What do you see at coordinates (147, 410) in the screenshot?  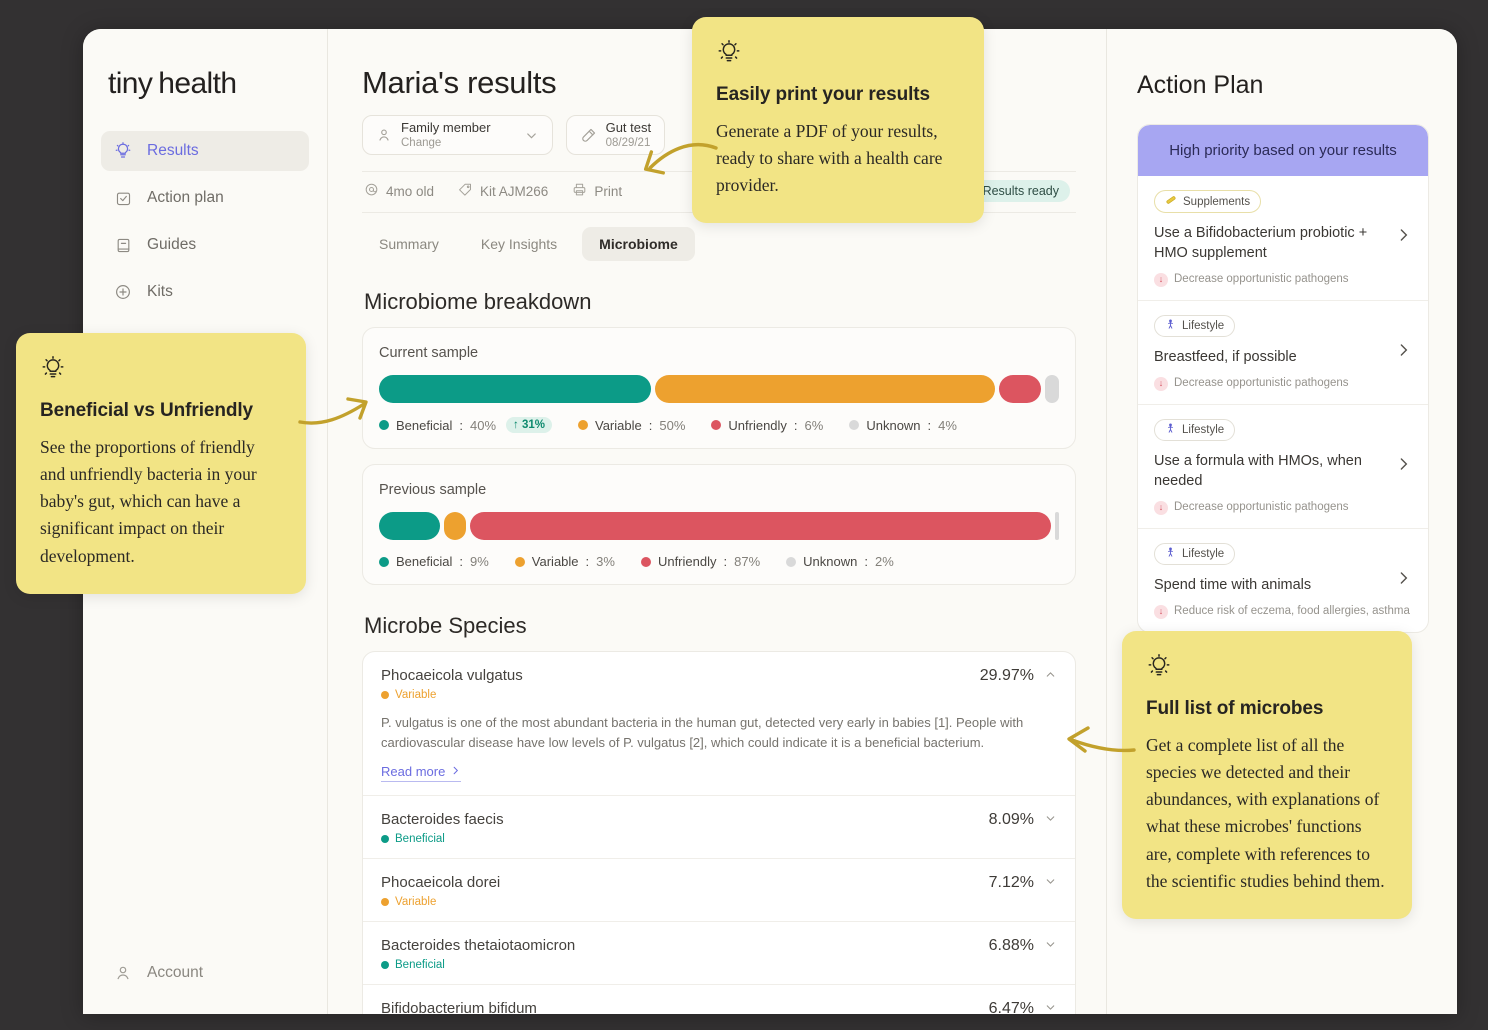 I see `callout-title: Beneficial vs Unfriendly` at bounding box center [147, 410].